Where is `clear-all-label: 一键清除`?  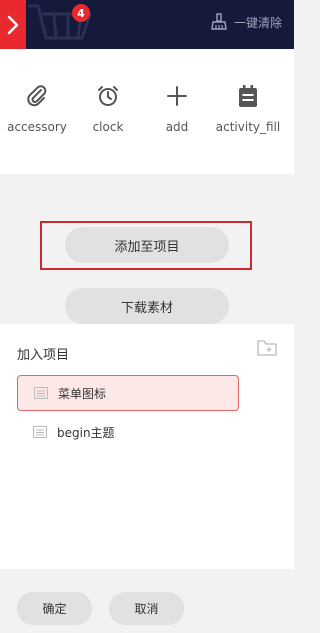 clear-all-label: 一键清除 is located at coordinates (257, 22).